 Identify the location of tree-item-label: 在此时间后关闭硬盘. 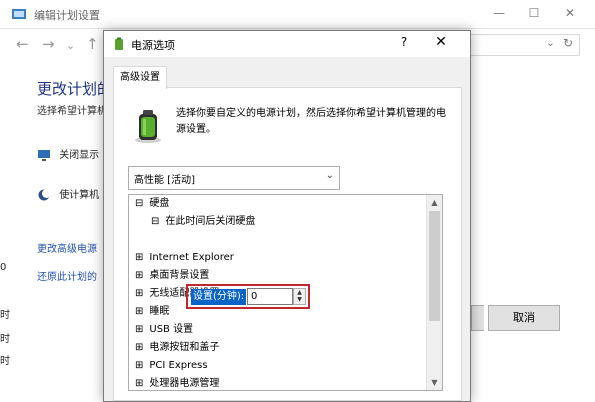
(210, 221).